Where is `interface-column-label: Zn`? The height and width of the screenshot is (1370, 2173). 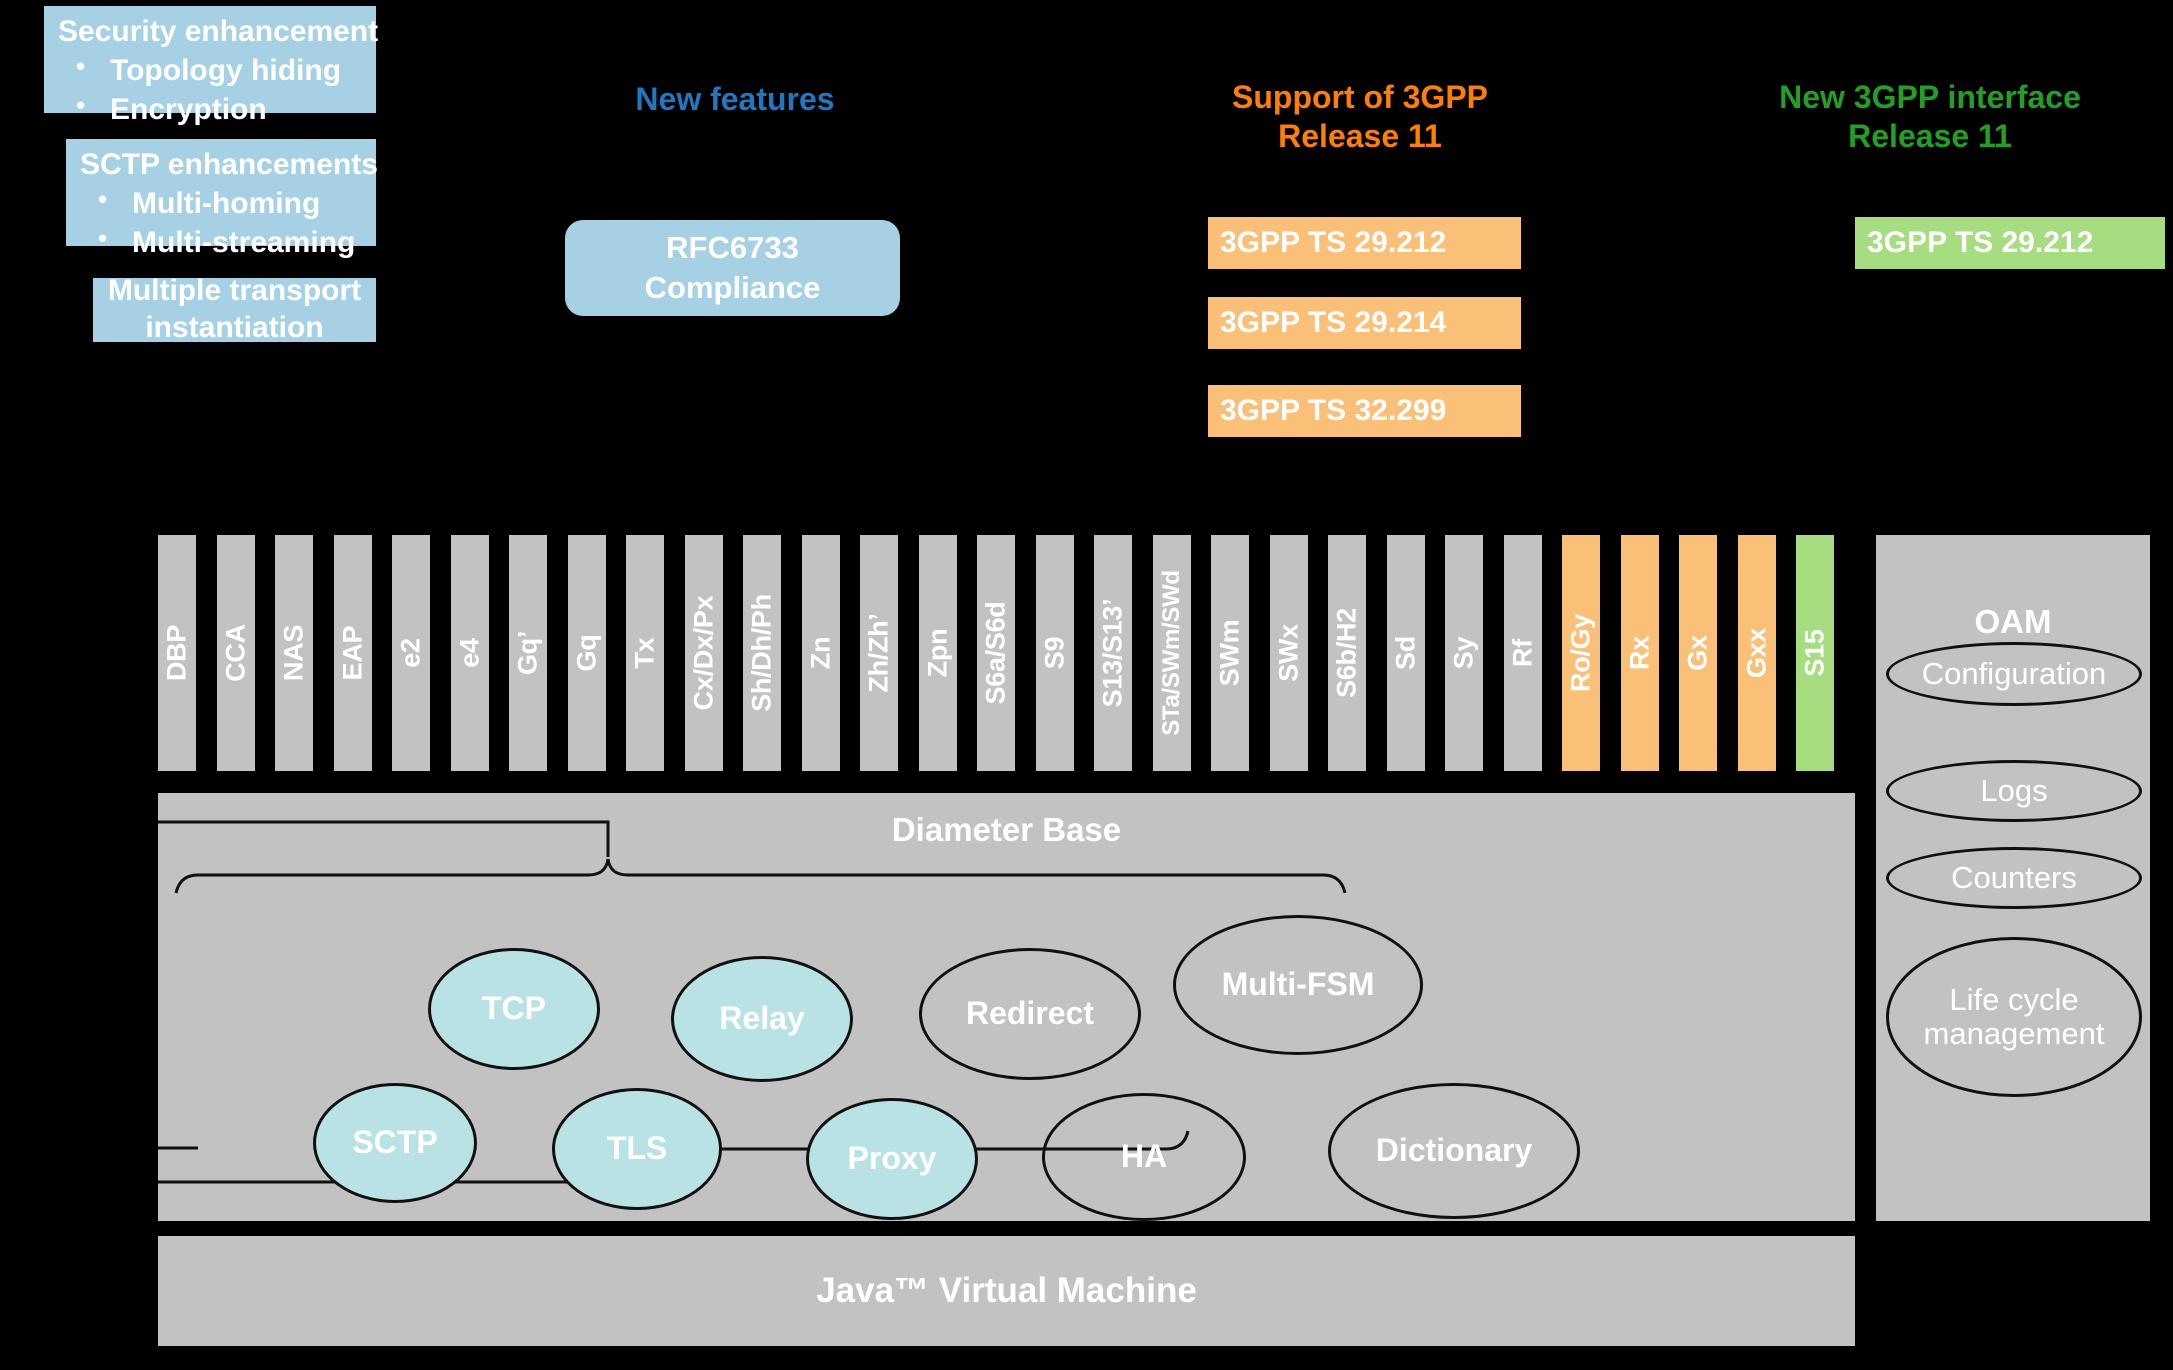 interface-column-label: Zn is located at coordinates (820, 653).